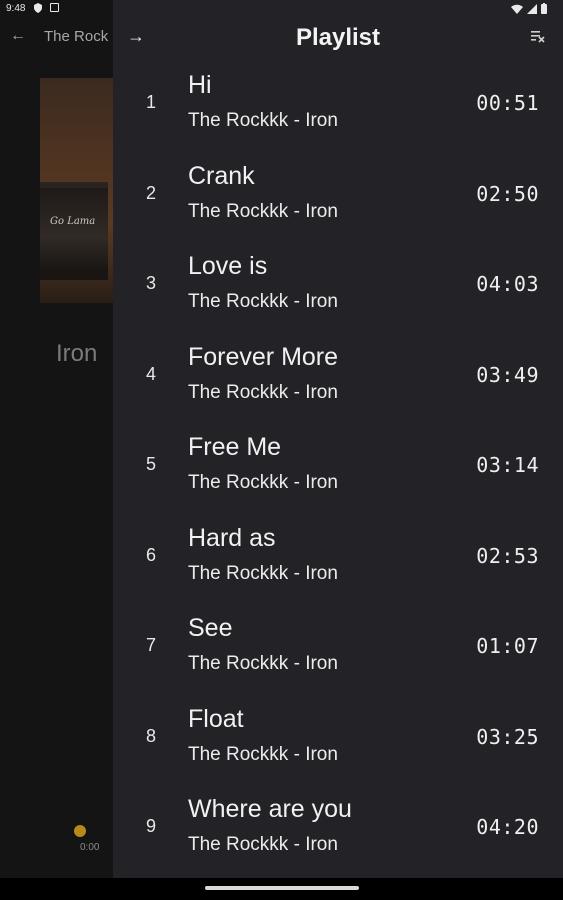 The height and width of the screenshot is (900, 563). I want to click on track-title: Crank, so click(221, 175).